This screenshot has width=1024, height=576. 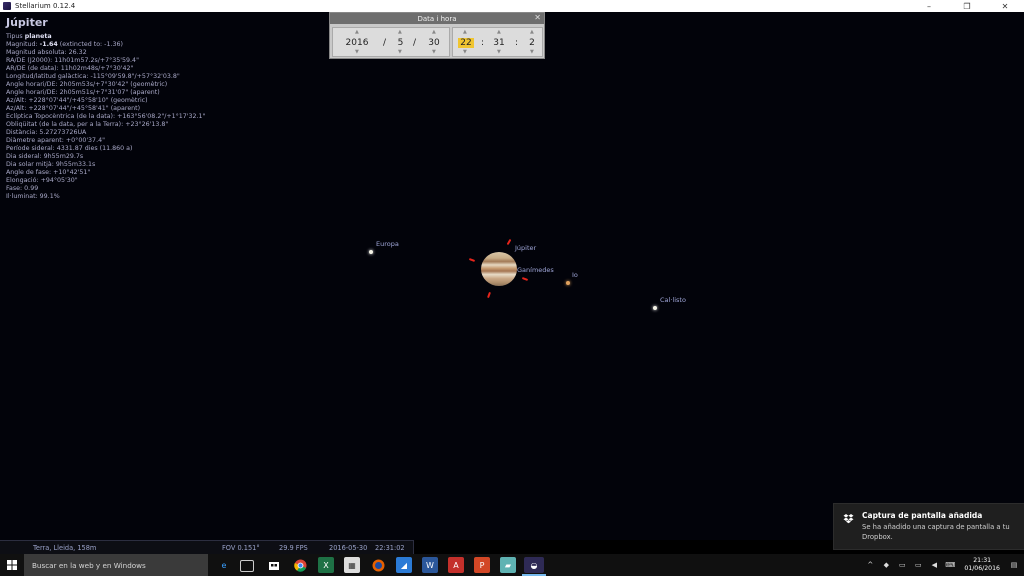 I want to click on store-icon, so click(x=274, y=565).